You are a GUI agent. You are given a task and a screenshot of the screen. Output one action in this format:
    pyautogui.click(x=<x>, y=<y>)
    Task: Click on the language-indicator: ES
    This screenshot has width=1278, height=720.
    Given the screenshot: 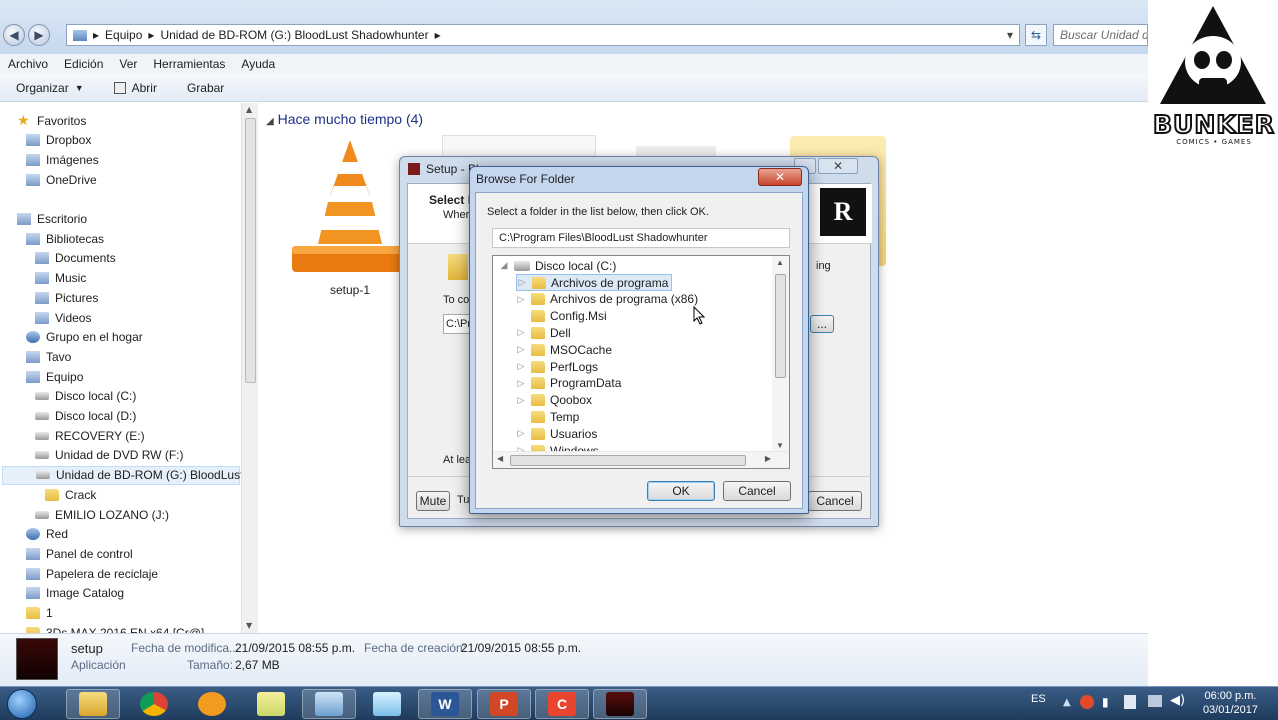 What is the action you would take?
    pyautogui.click(x=1038, y=699)
    